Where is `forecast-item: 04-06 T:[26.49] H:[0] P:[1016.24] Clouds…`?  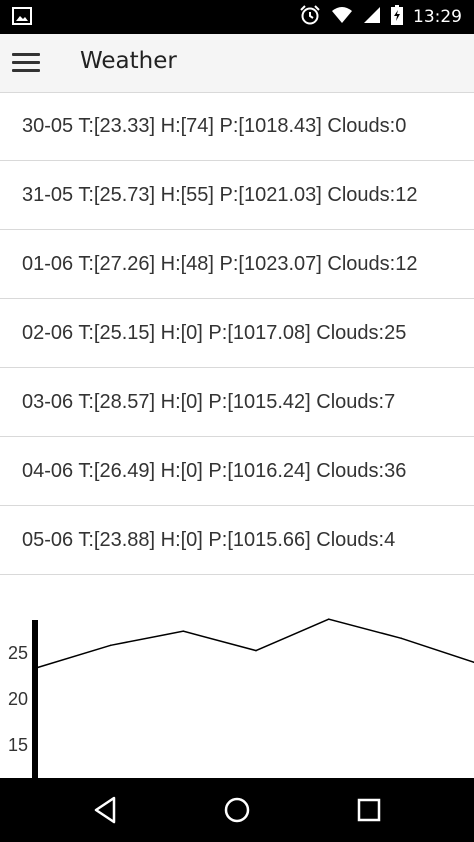
forecast-item: 04-06 T:[26.49] H:[0] P:[1016.24] Clouds… is located at coordinates (237, 471).